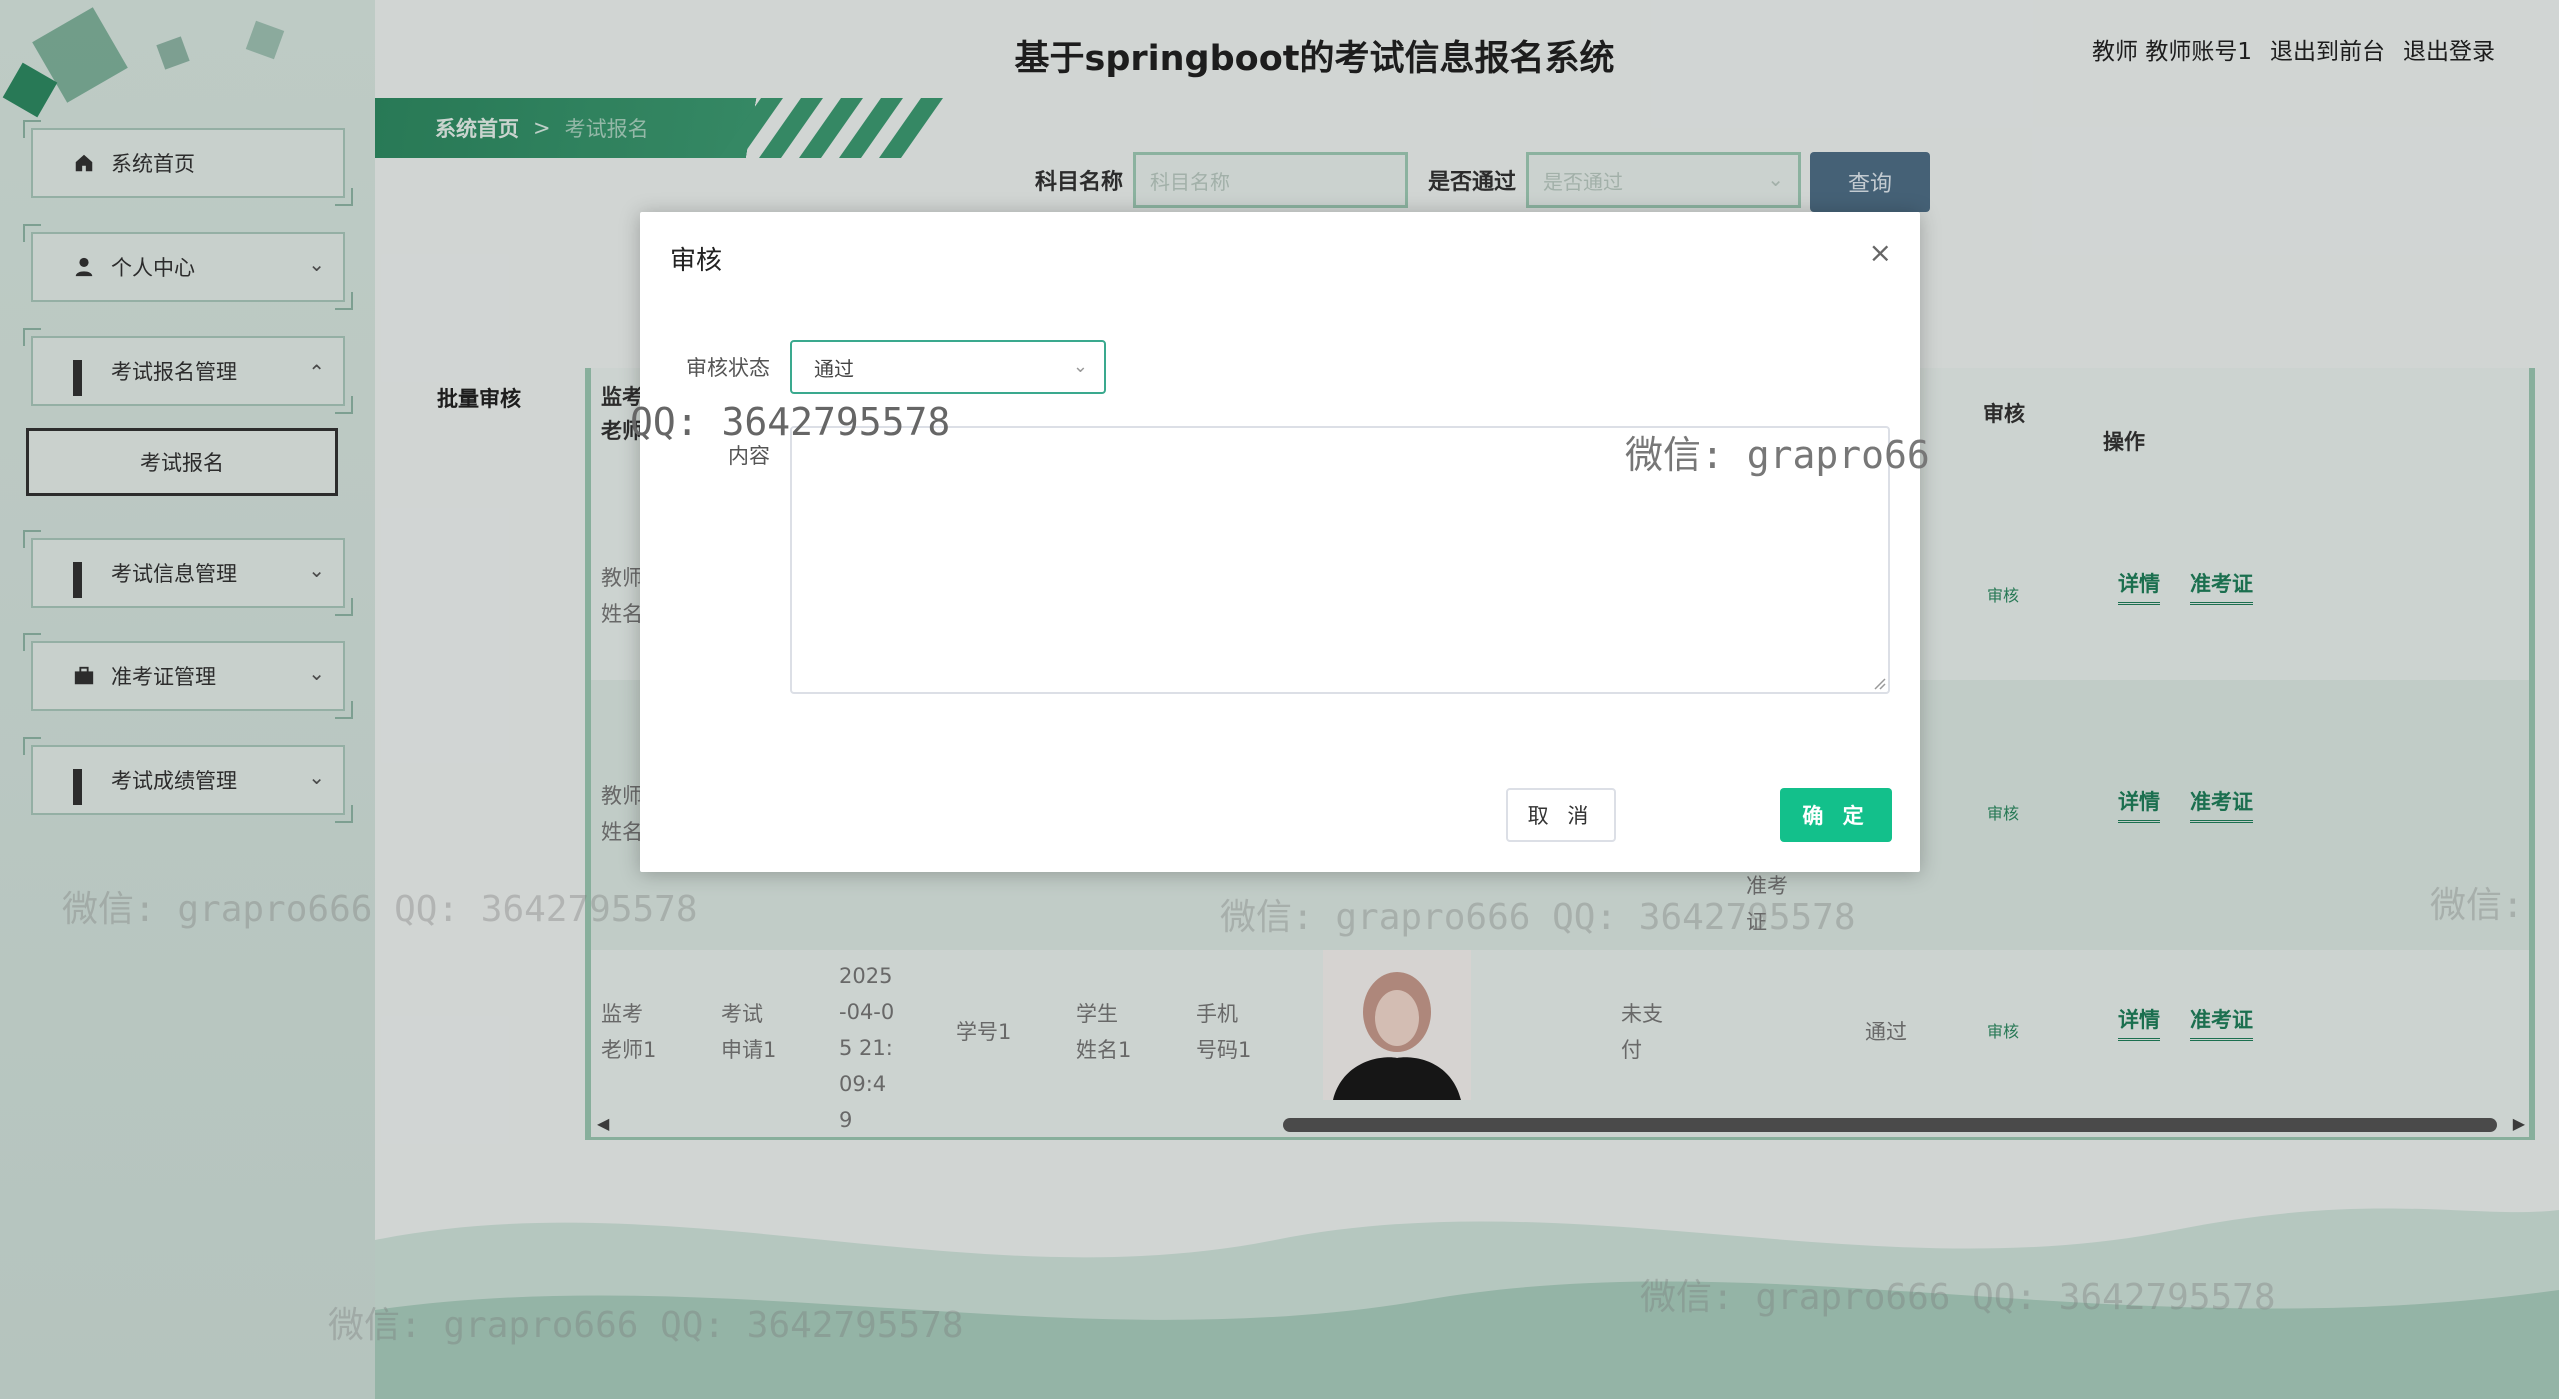  What do you see at coordinates (749, 456) in the screenshot?
I see `content-label: 内容` at bounding box center [749, 456].